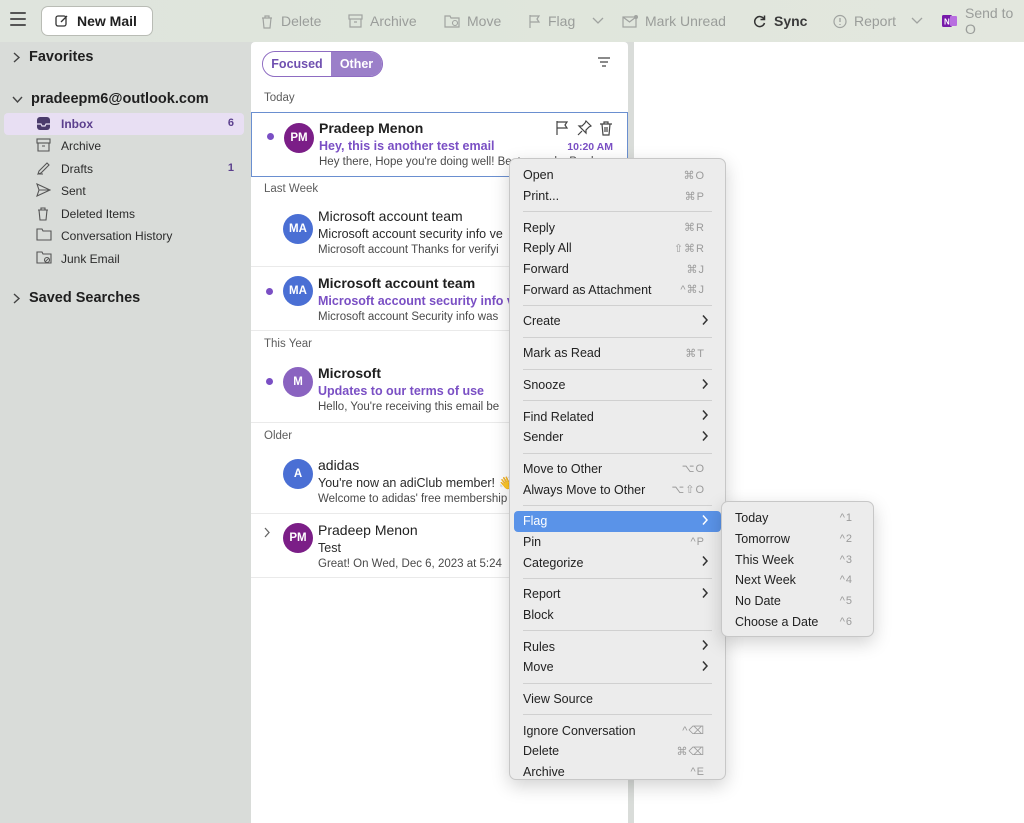  Describe the element at coordinates (356, 64) in the screenshot. I see `tab-other: Other` at that location.